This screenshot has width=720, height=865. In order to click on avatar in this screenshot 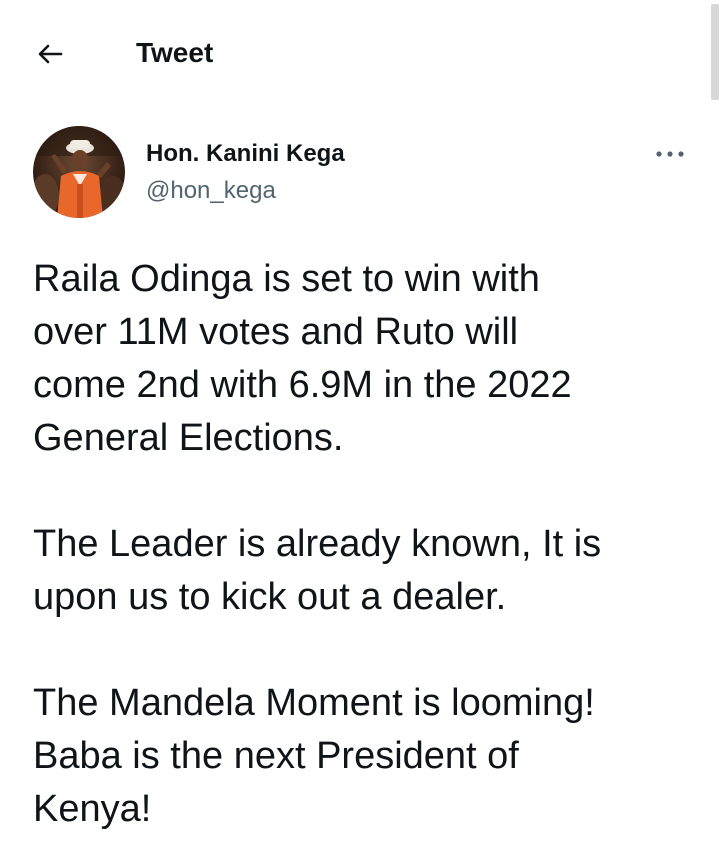, I will do `click(79, 172)`.